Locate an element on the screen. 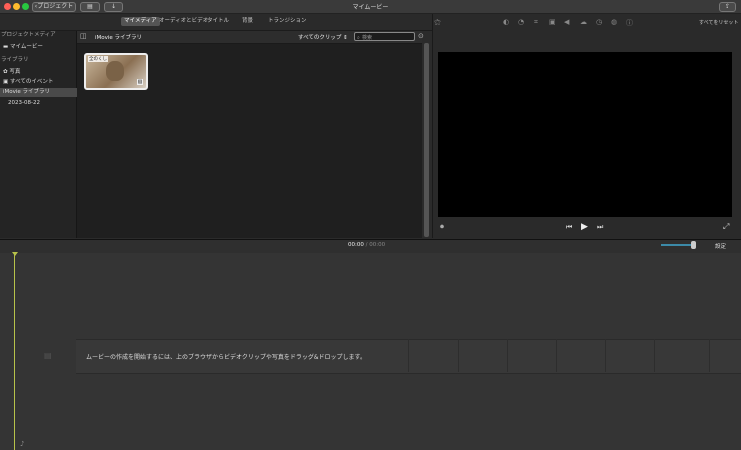 Image resolution: width=741 pixels, height=450 pixels. speed-icon: ◷ is located at coordinates (599, 22).